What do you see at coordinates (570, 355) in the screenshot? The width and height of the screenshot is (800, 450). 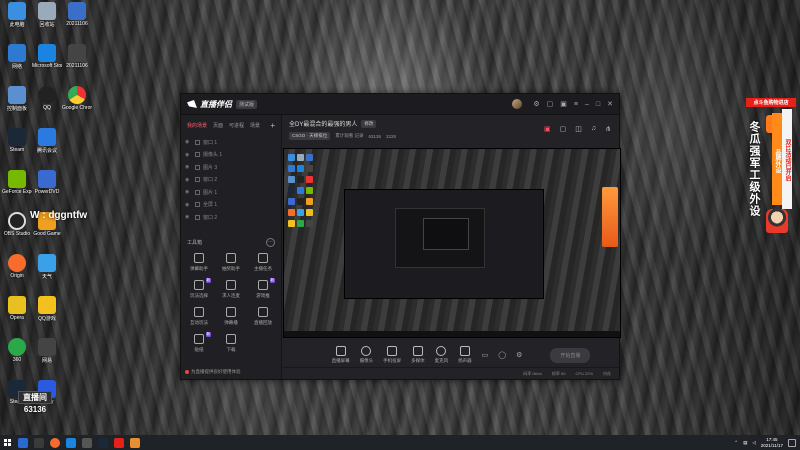 I see `start-live-button: 开始直播` at bounding box center [570, 355].